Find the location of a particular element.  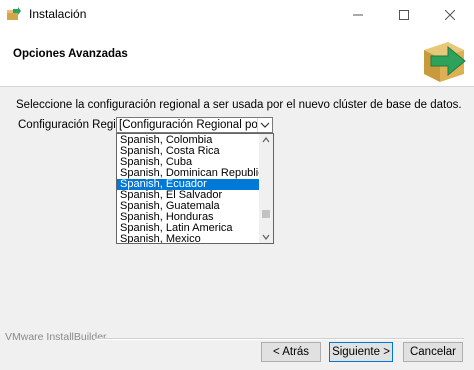

next-button: Siguiente > is located at coordinates (361, 352).